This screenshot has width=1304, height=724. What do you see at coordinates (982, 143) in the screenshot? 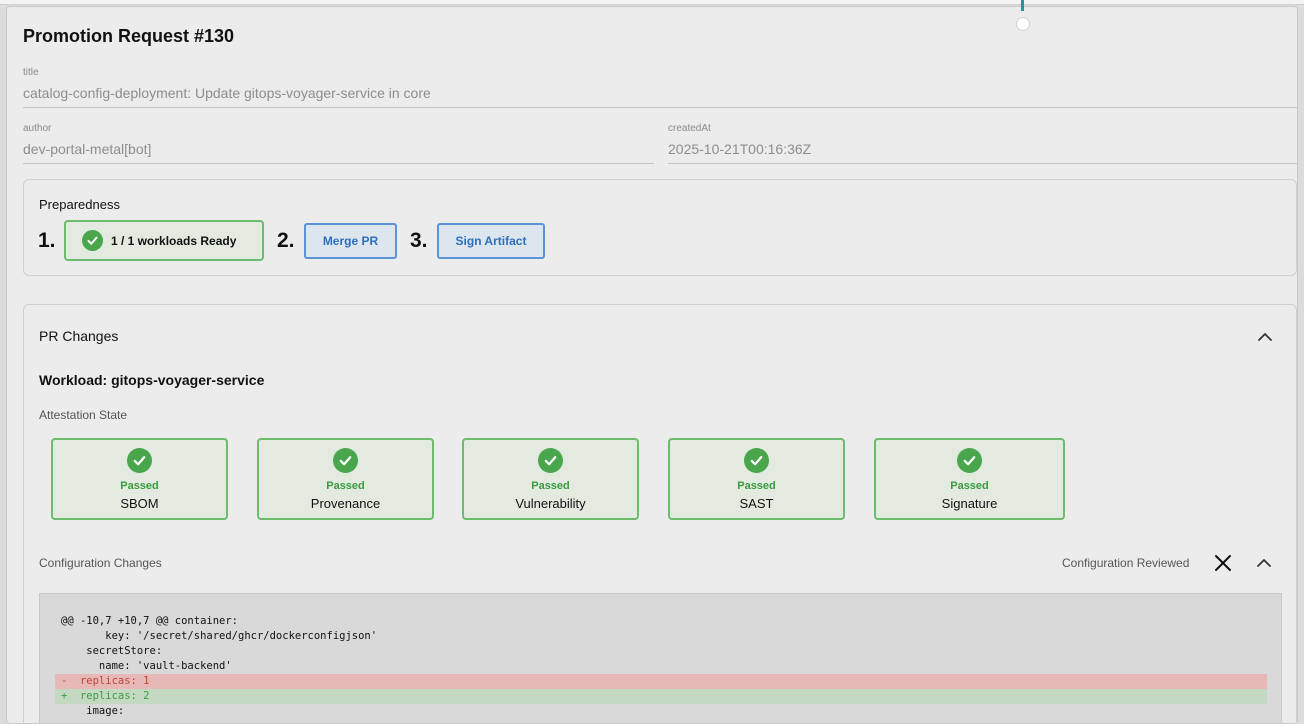
I see `created-at-field: createdAt 2025-10-21T00:16:36Z` at bounding box center [982, 143].